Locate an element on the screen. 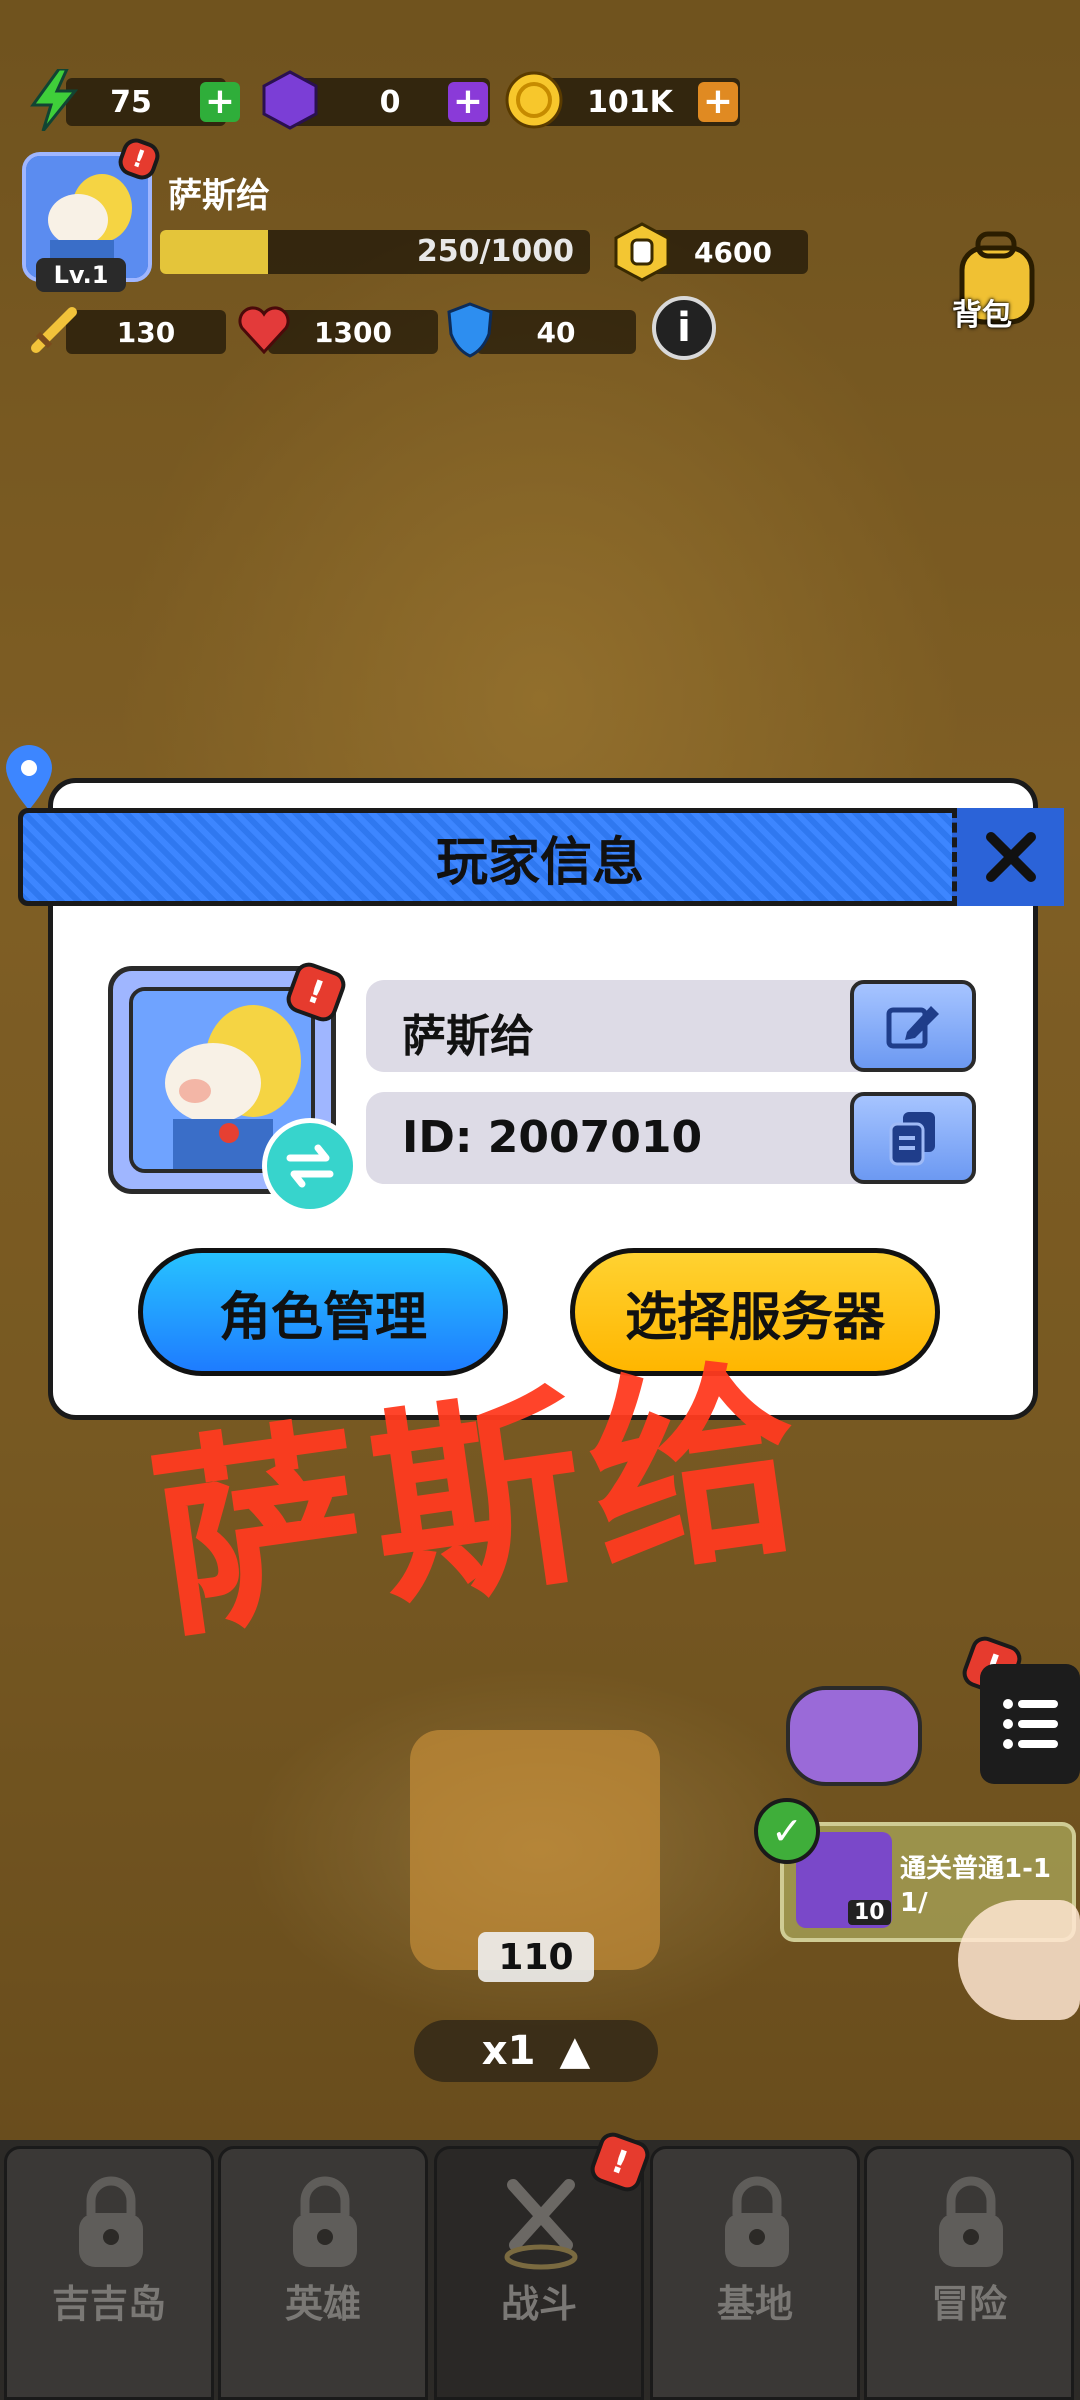  dialog-title: 玩家信息 is located at coordinates (539, 863).